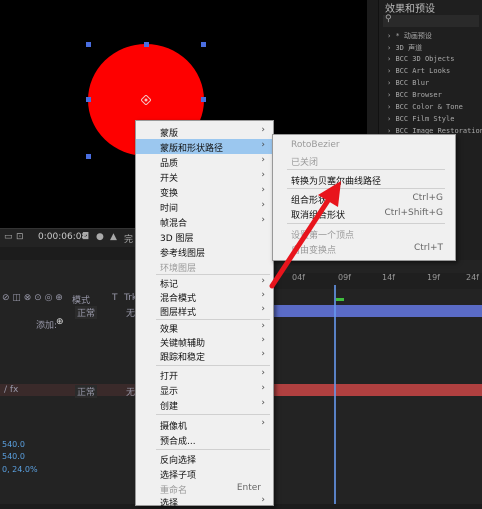  Describe the element at coordinates (11, 390) in the screenshot. I see `layer-fx-icon: / fx` at that location.